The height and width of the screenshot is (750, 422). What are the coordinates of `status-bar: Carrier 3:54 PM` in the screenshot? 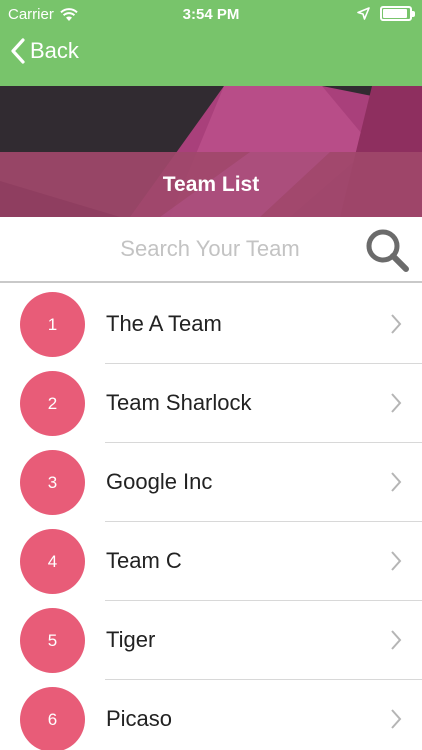 It's located at (211, 15).